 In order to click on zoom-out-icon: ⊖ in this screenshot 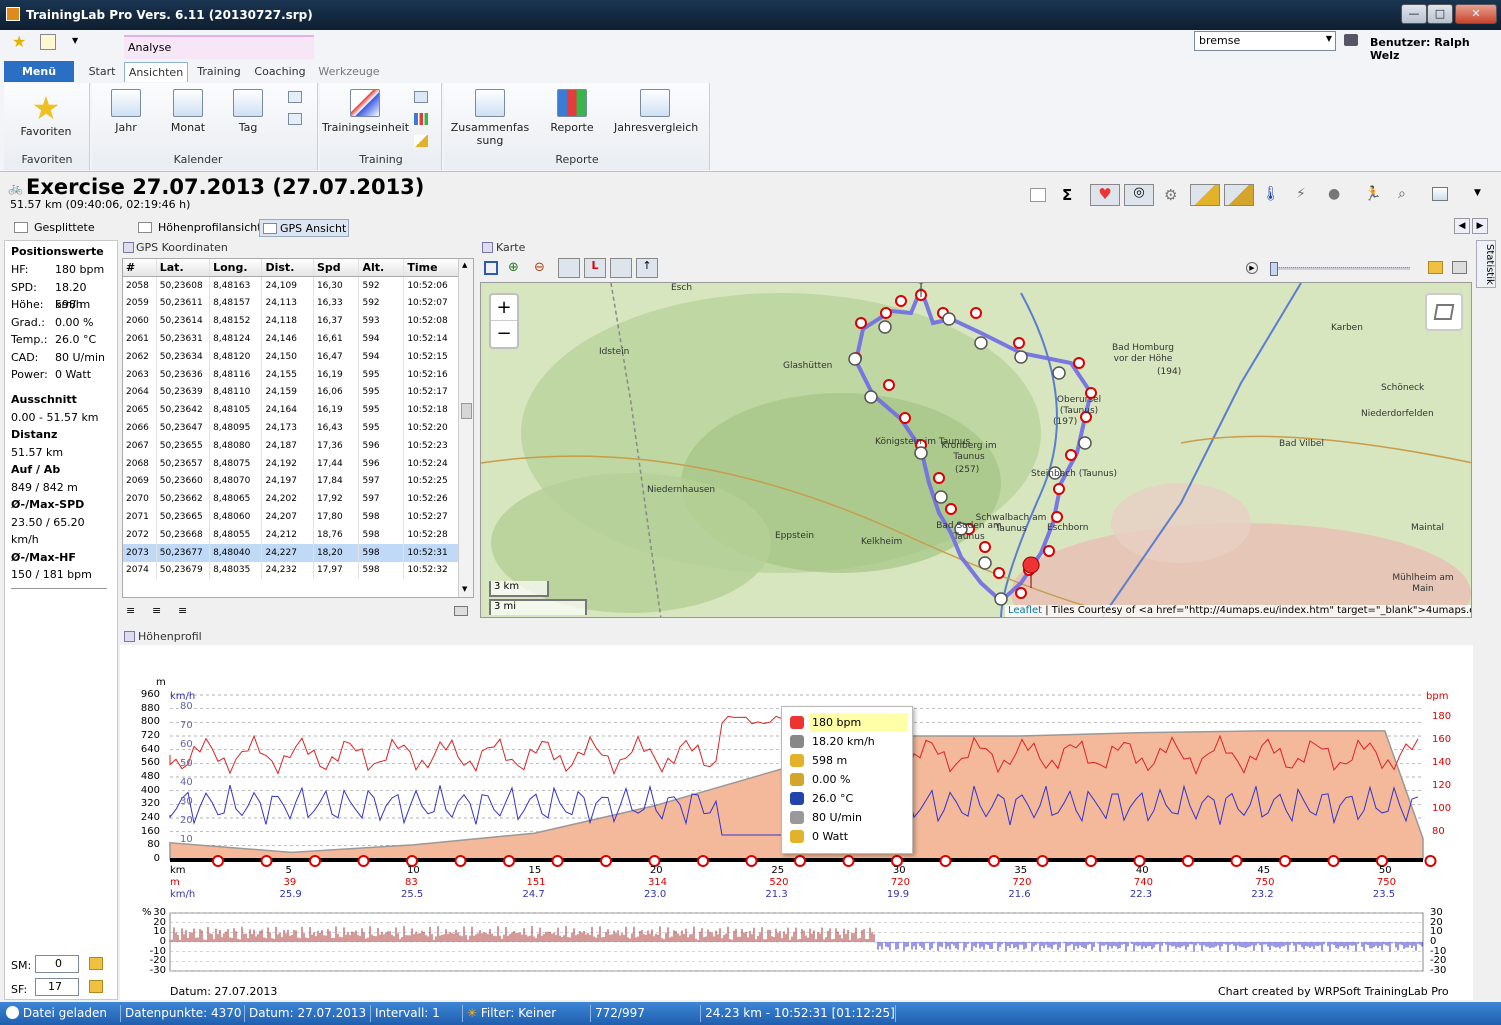, I will do `click(539, 267)`.